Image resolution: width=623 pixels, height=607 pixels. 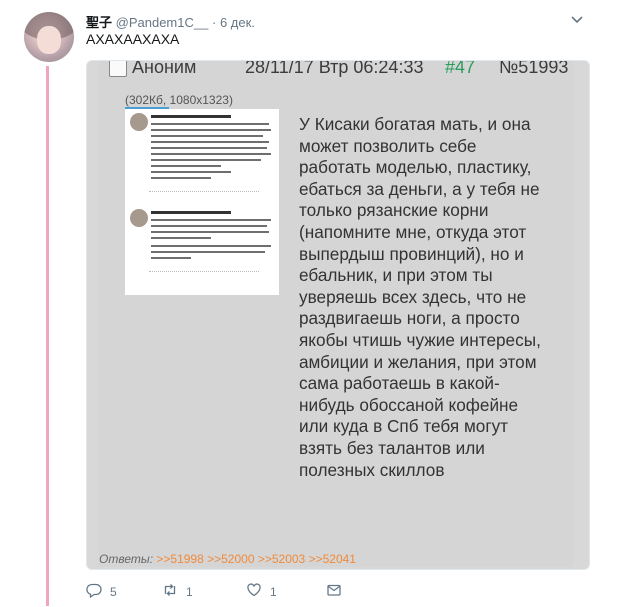 I want to click on chevron-down-icon, so click(x=577, y=19).